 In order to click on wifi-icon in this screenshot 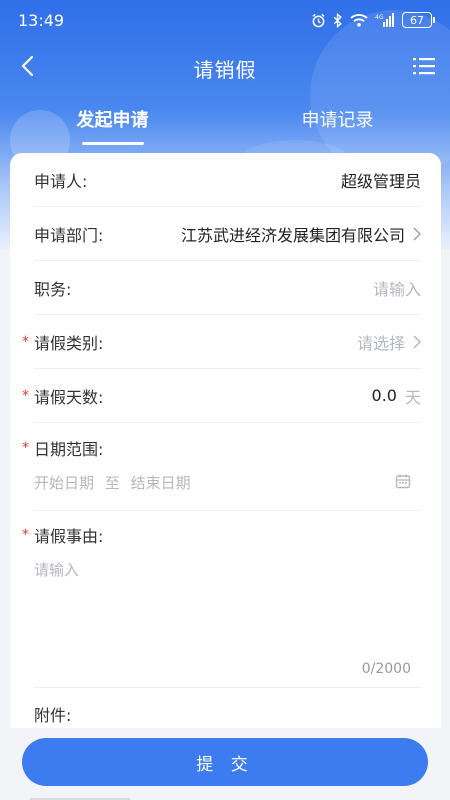, I will do `click(359, 20)`.